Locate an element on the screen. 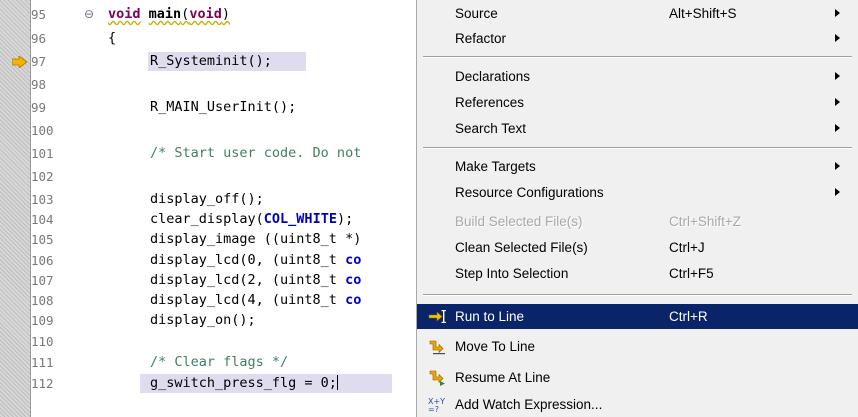 Image resolution: width=858 pixels, height=417 pixels. line-number: 98 is located at coordinates (39, 84).